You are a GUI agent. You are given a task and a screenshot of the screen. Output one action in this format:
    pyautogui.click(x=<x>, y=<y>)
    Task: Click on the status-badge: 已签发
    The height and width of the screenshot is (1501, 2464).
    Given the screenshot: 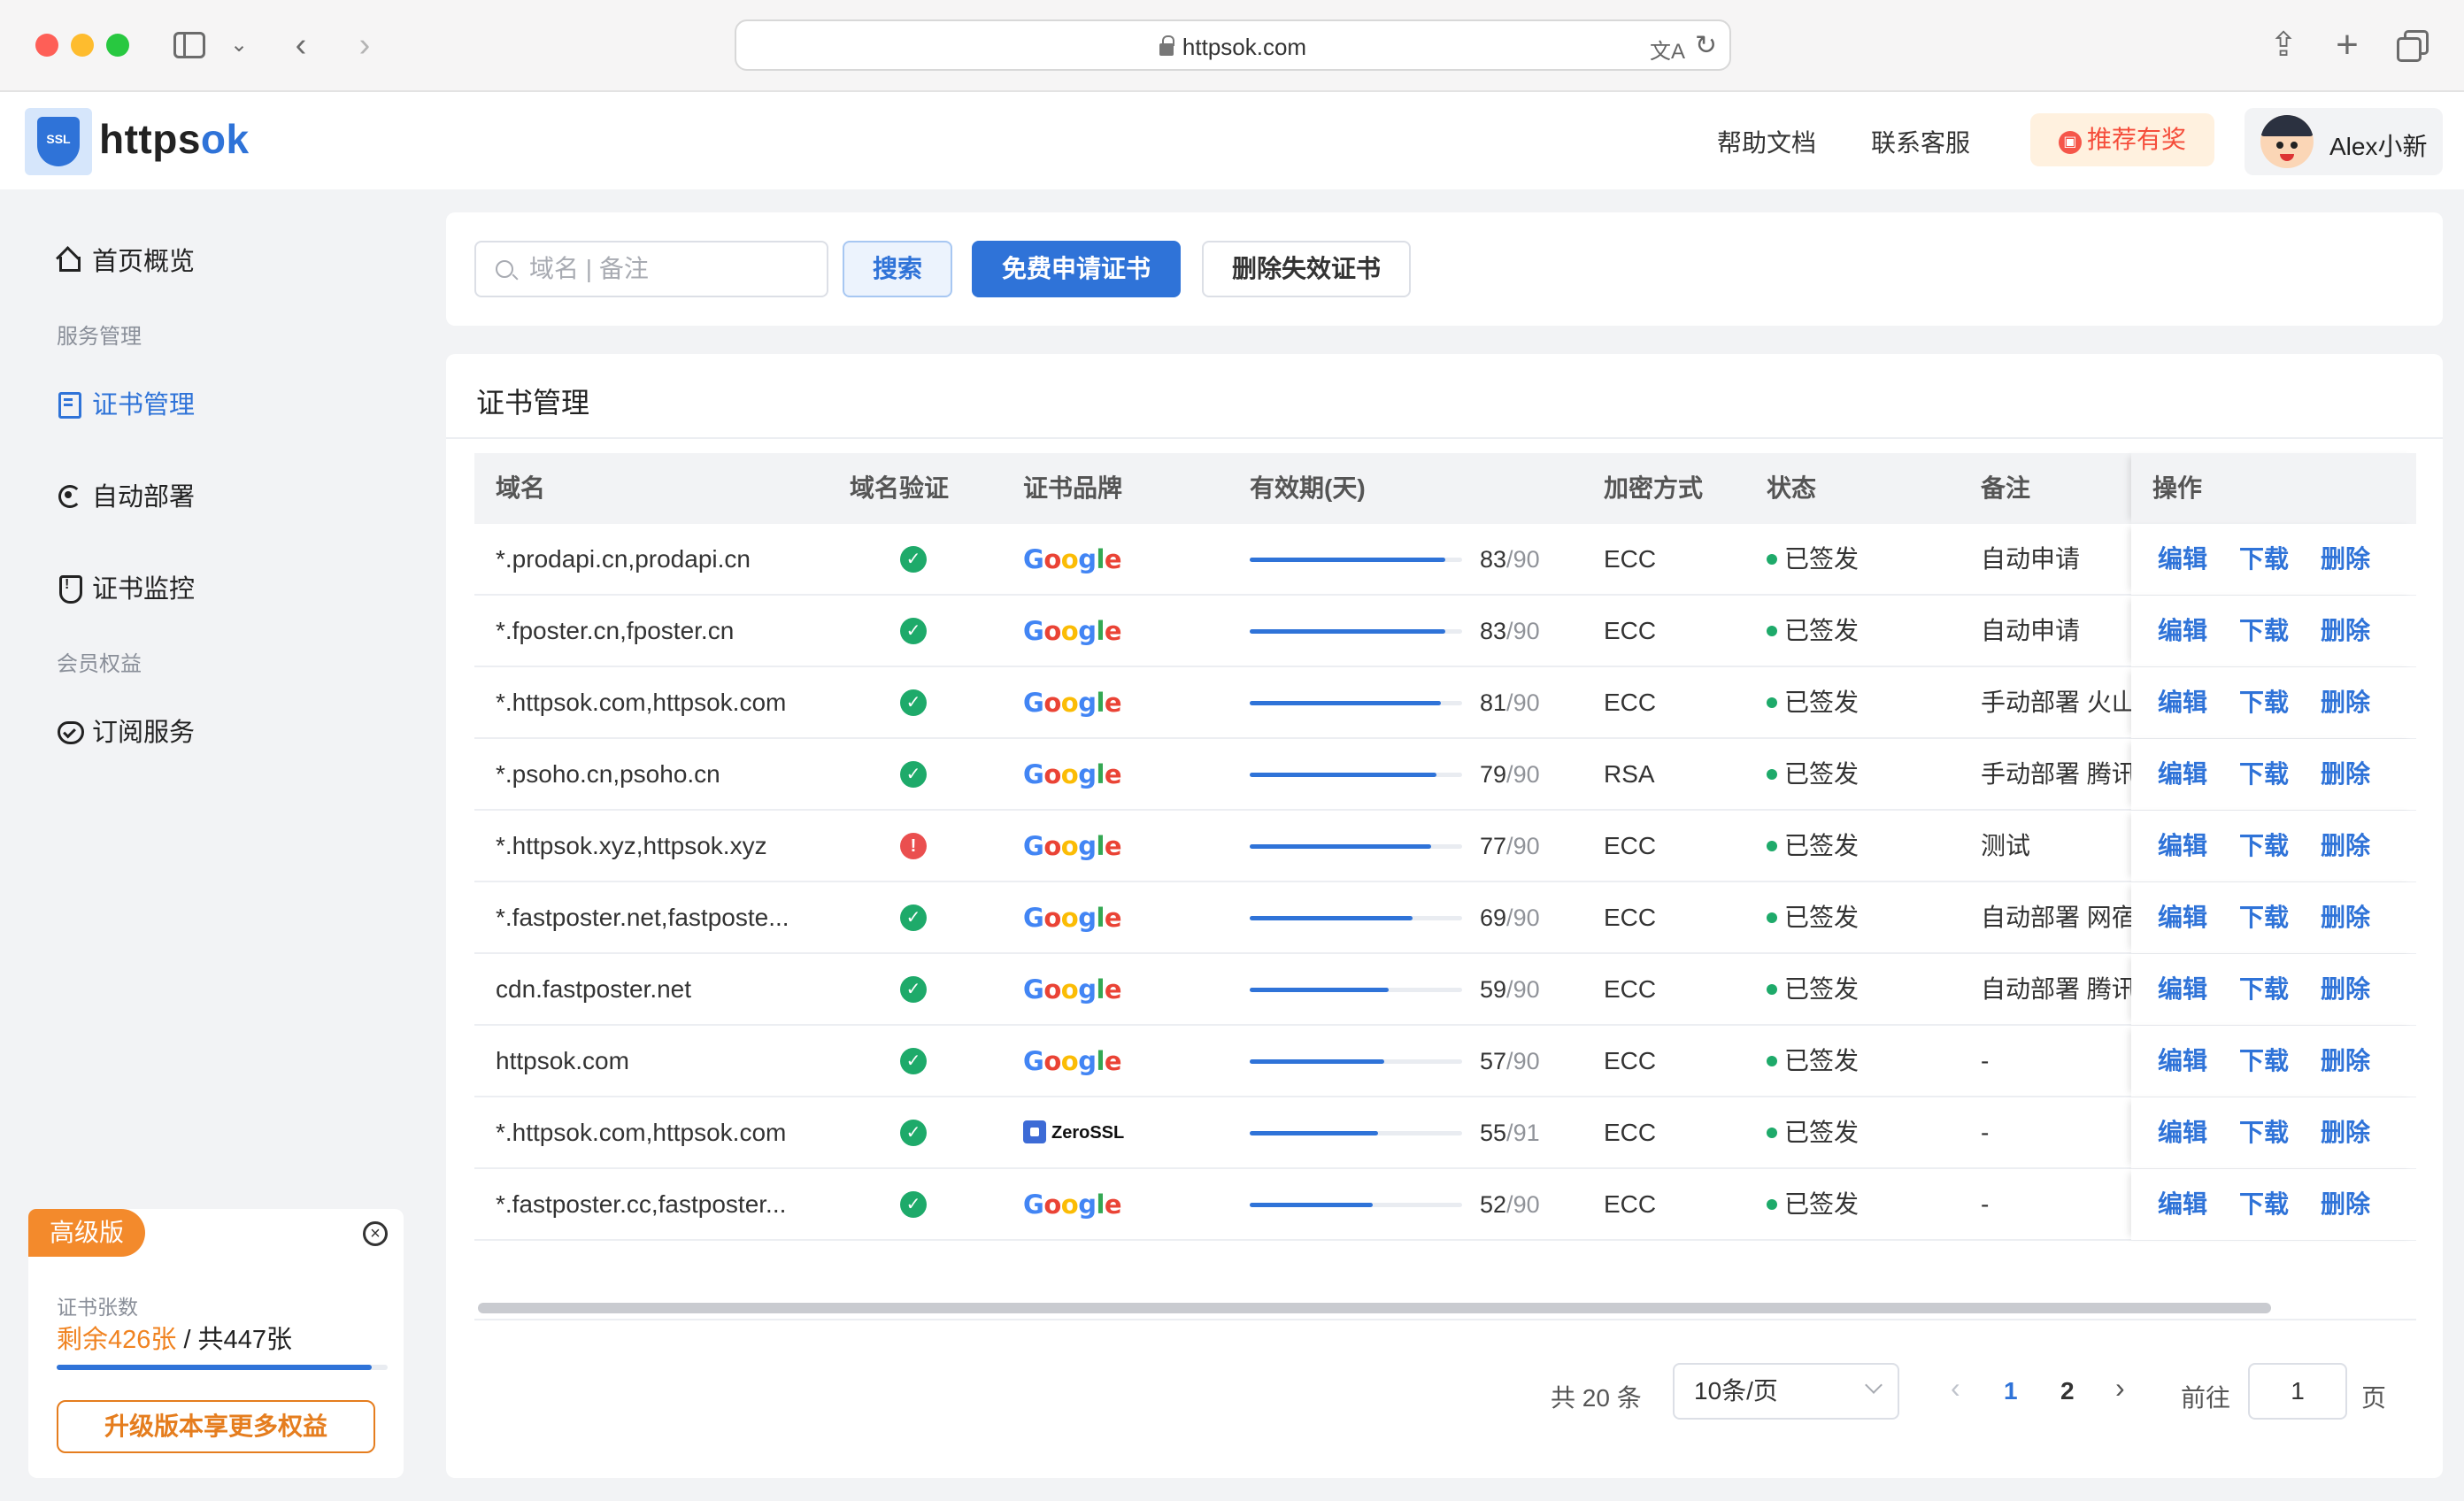 What is the action you would take?
    pyautogui.click(x=1856, y=702)
    